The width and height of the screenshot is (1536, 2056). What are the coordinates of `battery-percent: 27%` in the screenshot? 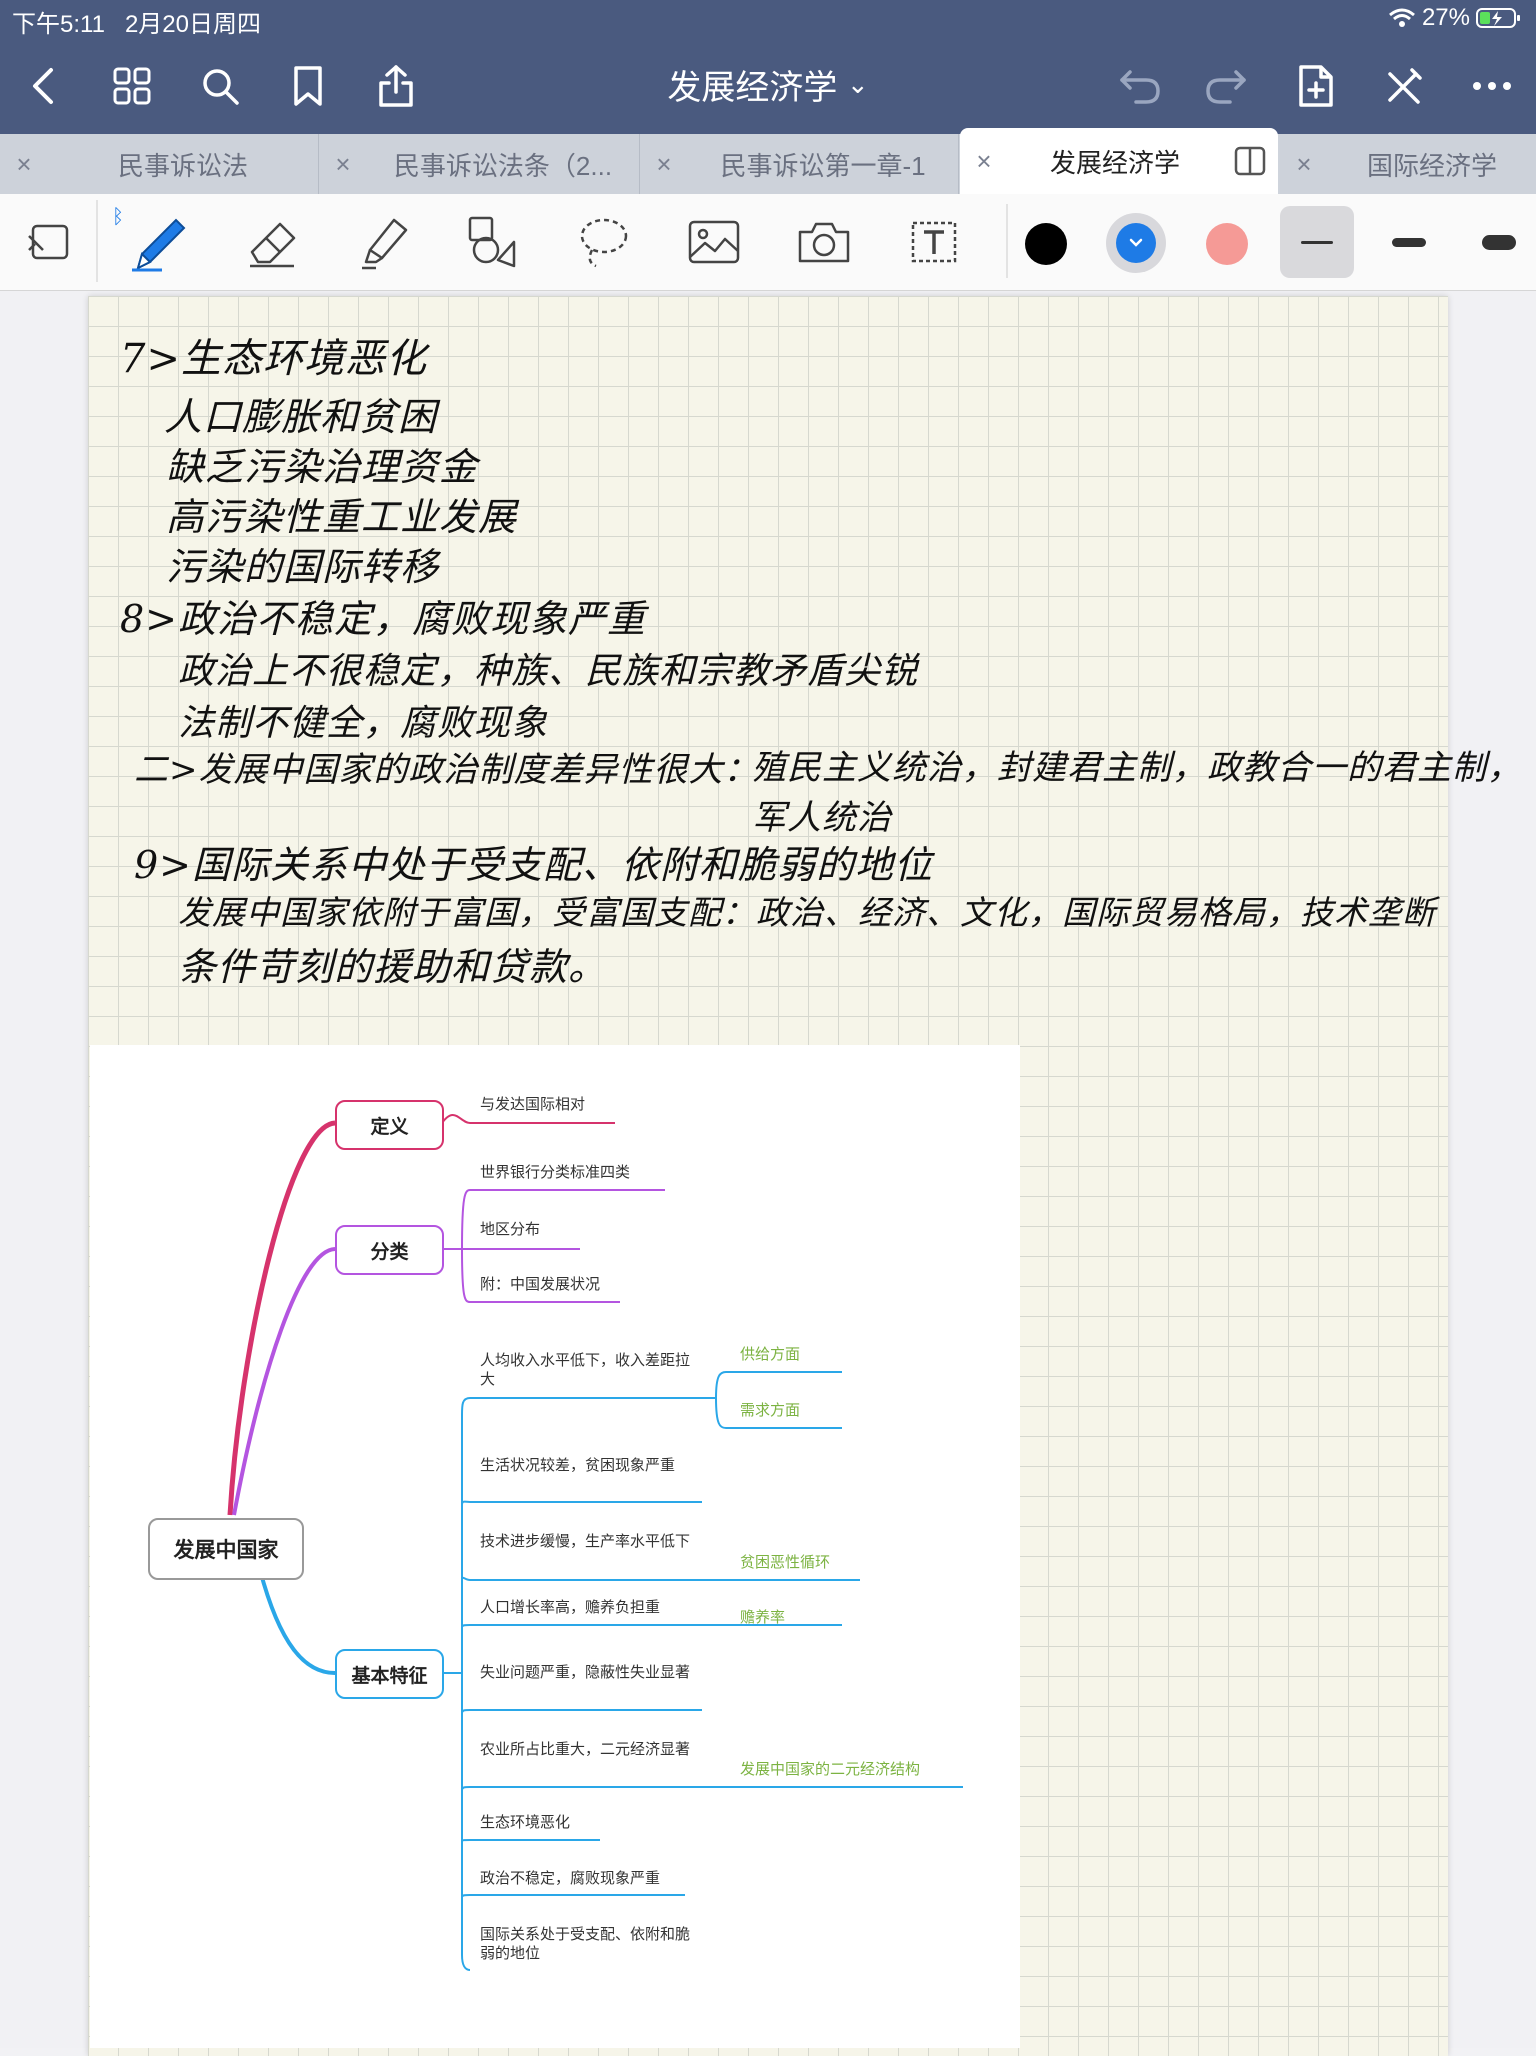 It's located at (1445, 17).